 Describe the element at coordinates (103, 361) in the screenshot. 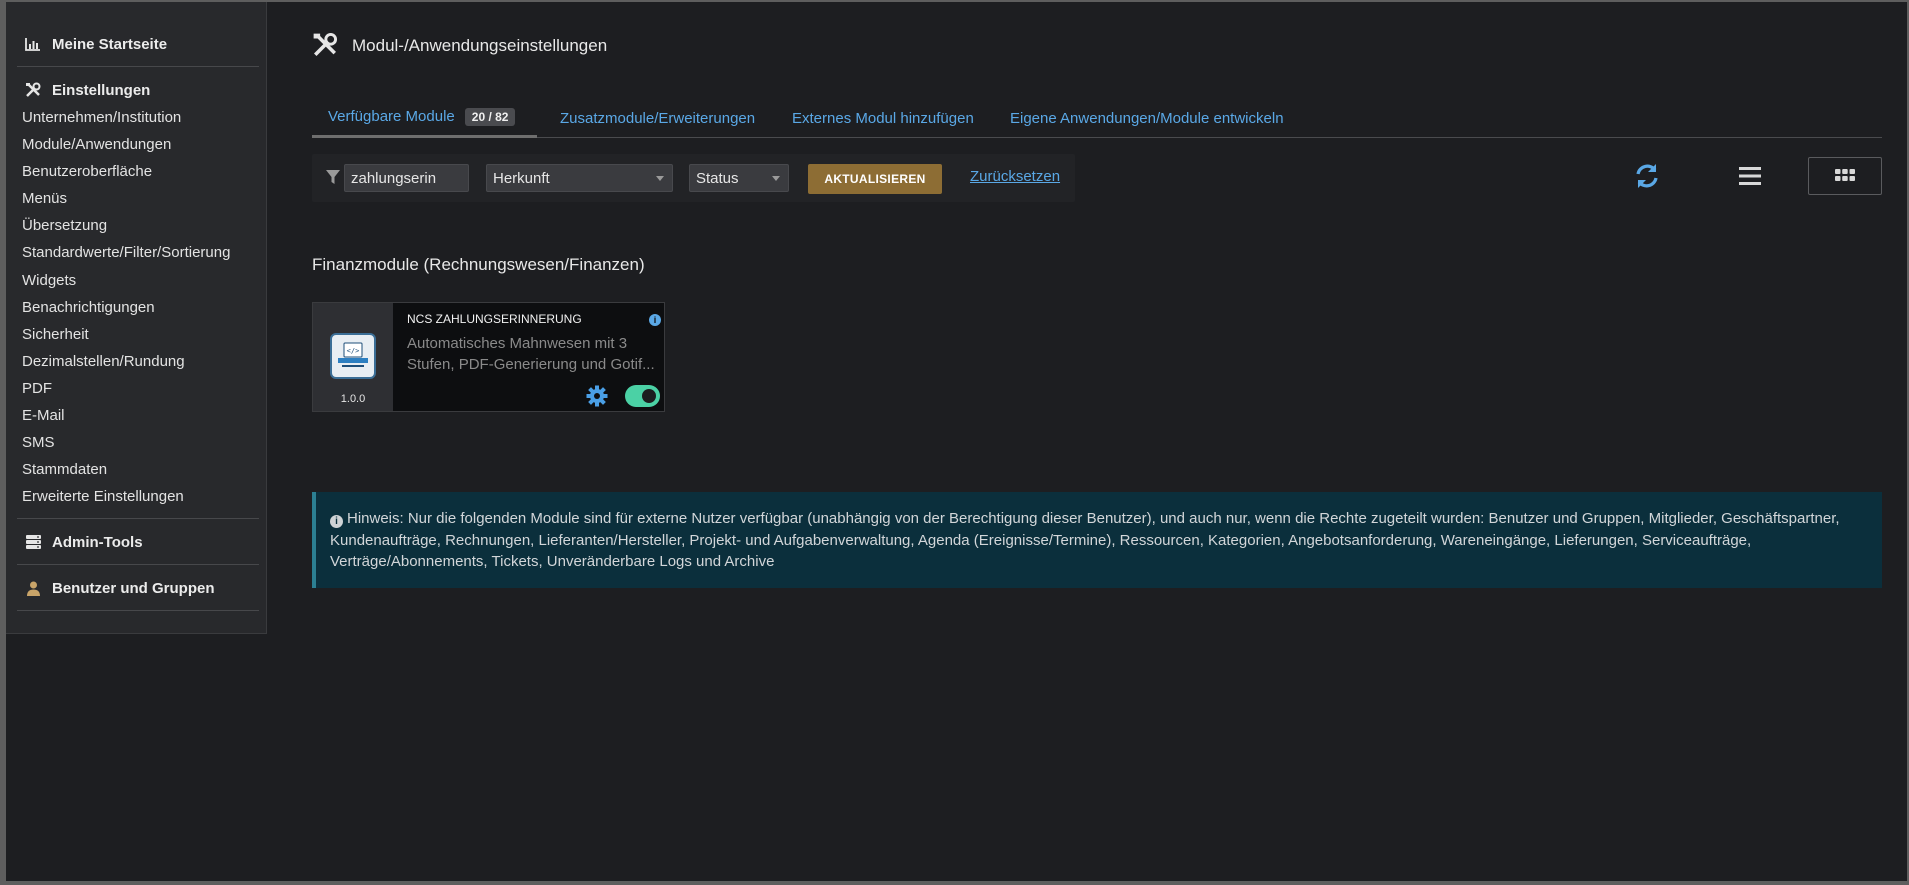

I see `sidebar-item-decimals: Dezimalstellen/Rundung` at that location.